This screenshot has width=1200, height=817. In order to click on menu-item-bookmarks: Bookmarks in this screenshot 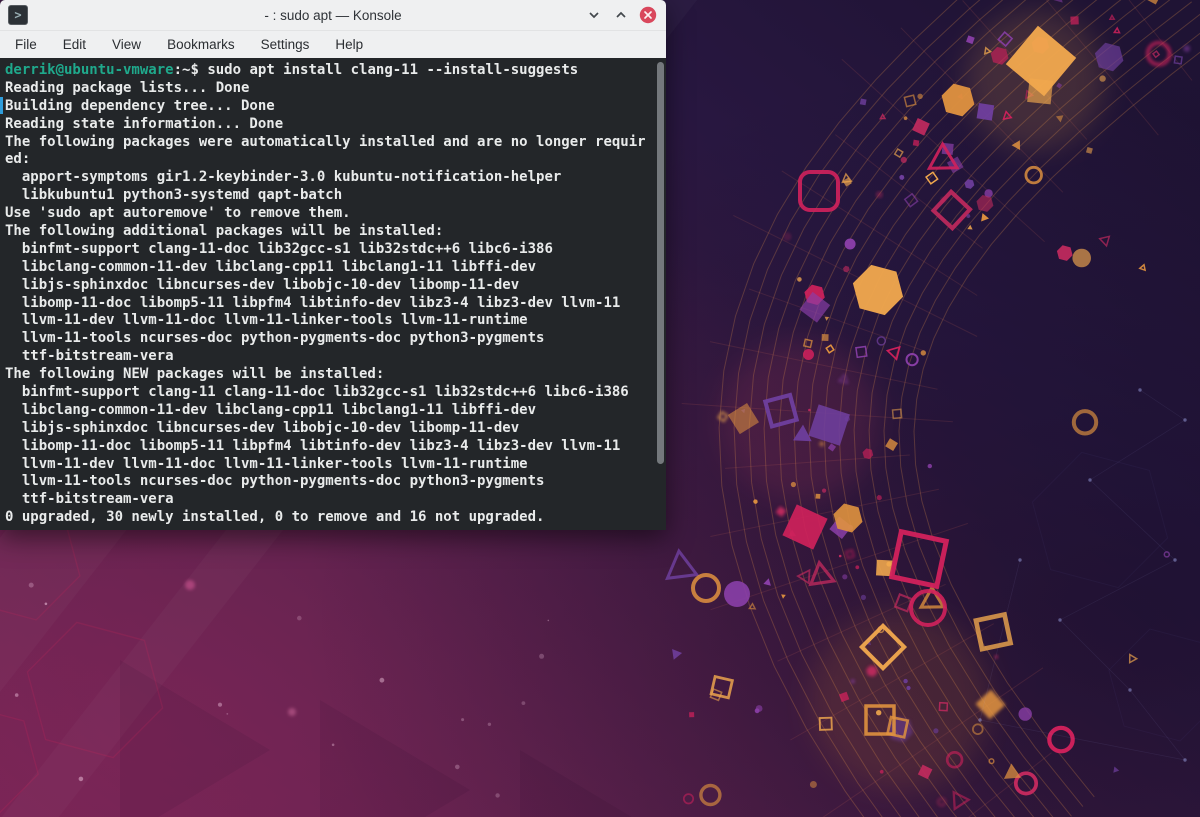, I will do `click(201, 44)`.